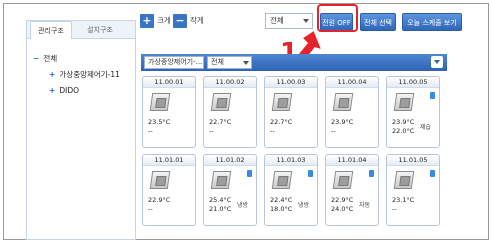 The width and height of the screenshot is (492, 243). I want to click on collapse-icon: −, so click(37, 59).